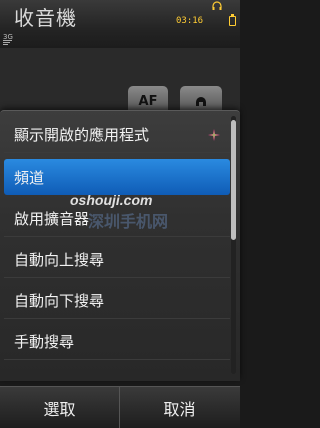  I want to click on menu-item-label: 頻道, so click(29, 177).